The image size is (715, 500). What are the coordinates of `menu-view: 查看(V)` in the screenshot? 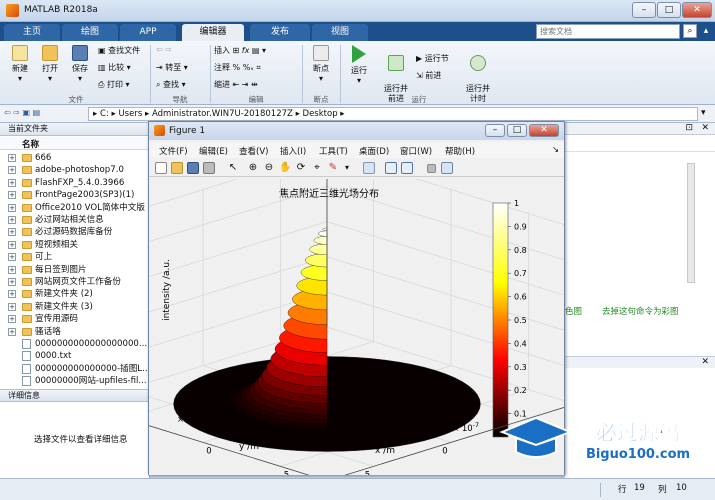 It's located at (253, 151).